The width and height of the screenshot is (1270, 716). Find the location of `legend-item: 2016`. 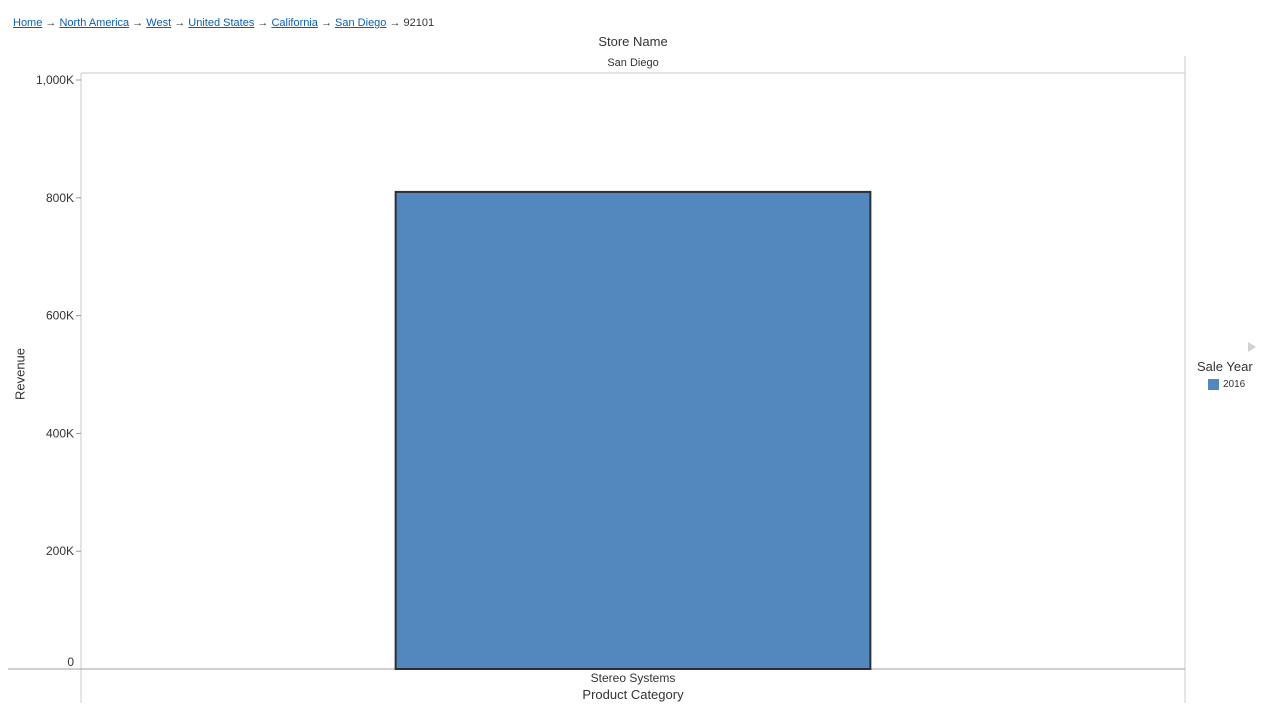

legend-item: 2016 is located at coordinates (1226, 384).